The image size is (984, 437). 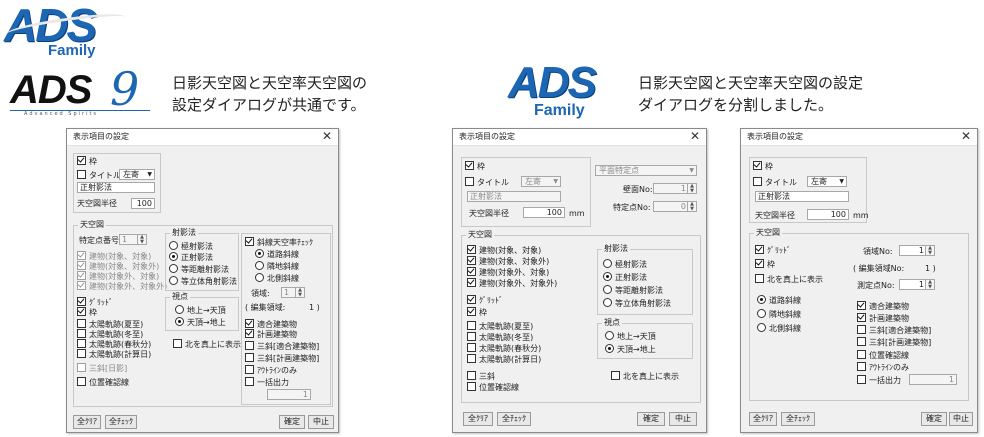 I want to click on slope-check-checkbox: 斜線天空率ﾁｪｯｸ, so click(x=279, y=242).